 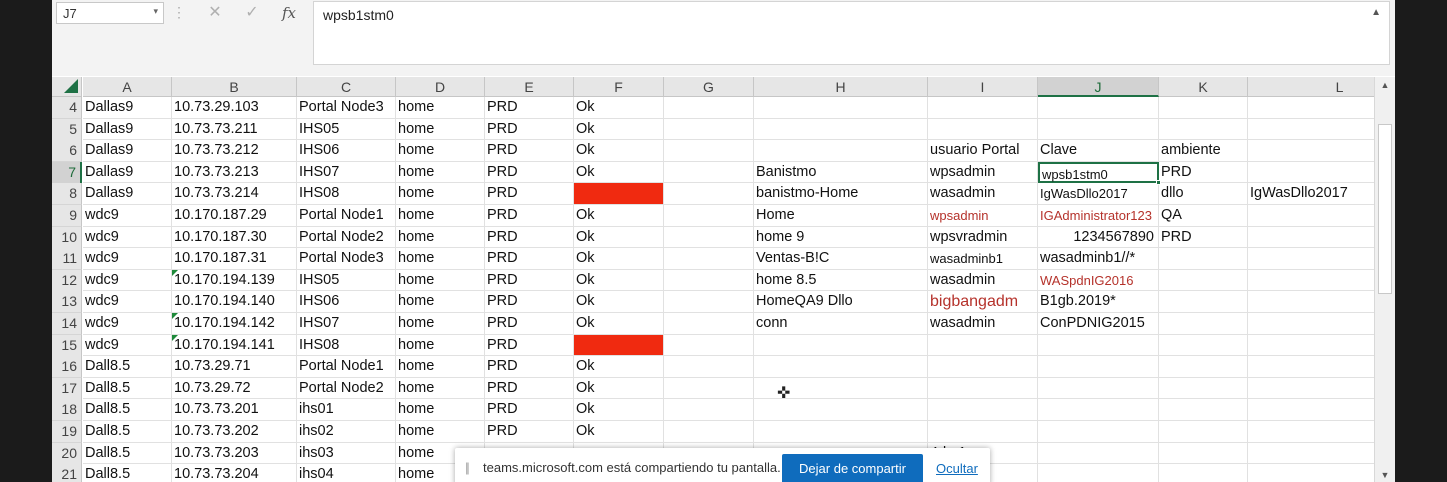 What do you see at coordinates (440, 108) in the screenshot?
I see `cell-d4: home` at bounding box center [440, 108].